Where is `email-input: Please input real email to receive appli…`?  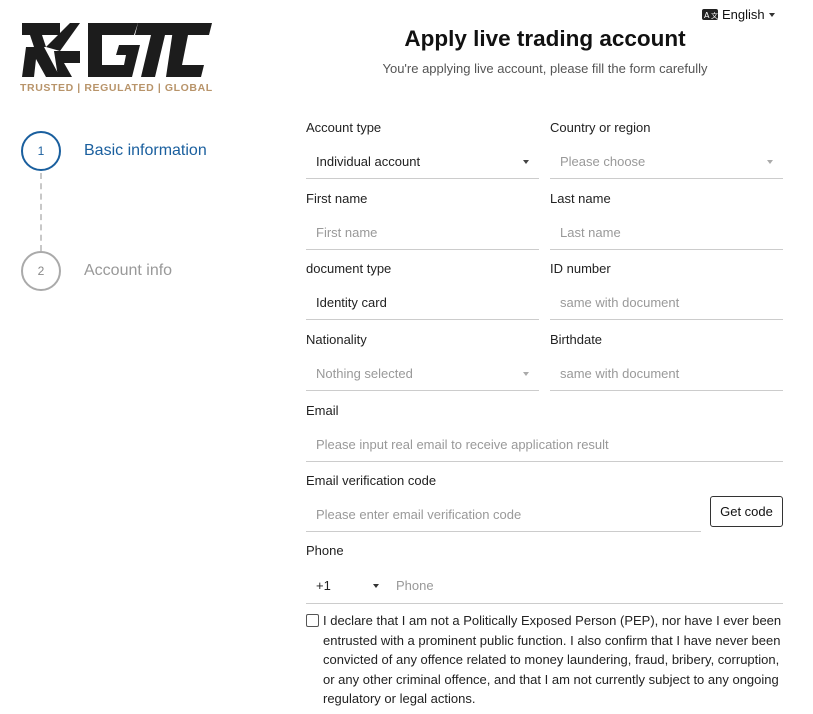 email-input: Please input real email to receive appli… is located at coordinates (544, 445).